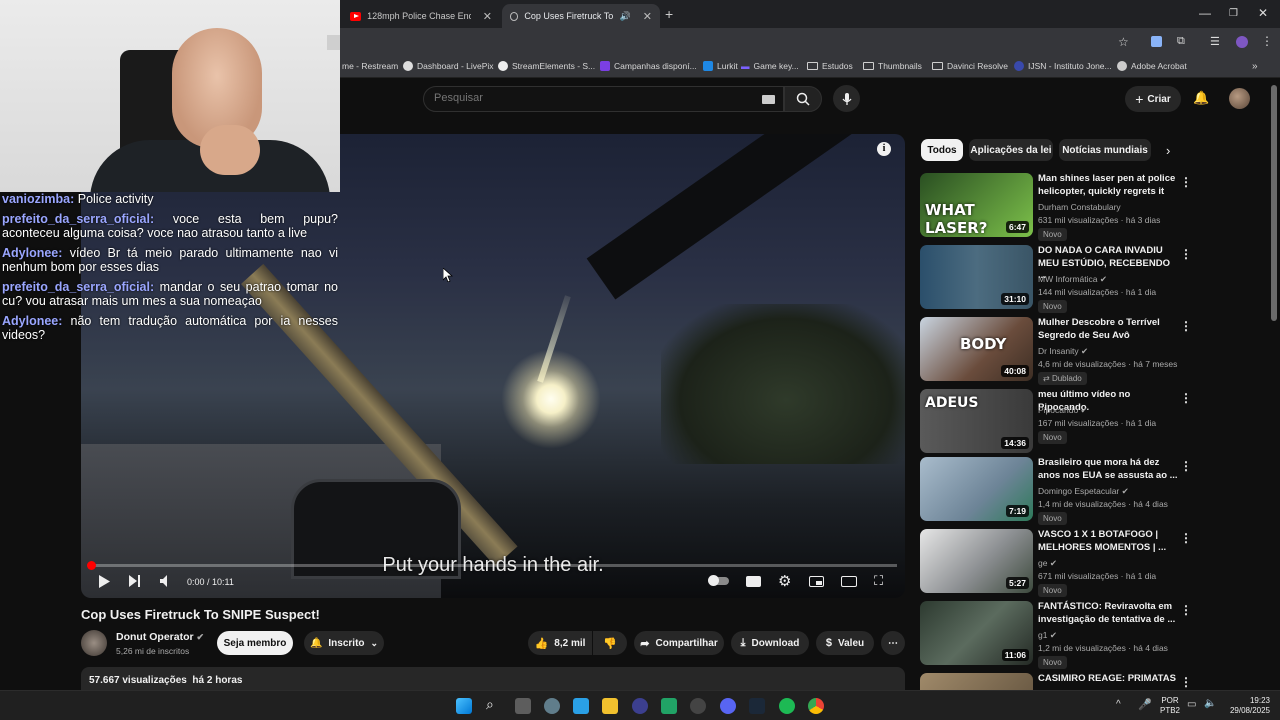  What do you see at coordinates (135, 581) in the screenshot?
I see `next-icon` at bounding box center [135, 581].